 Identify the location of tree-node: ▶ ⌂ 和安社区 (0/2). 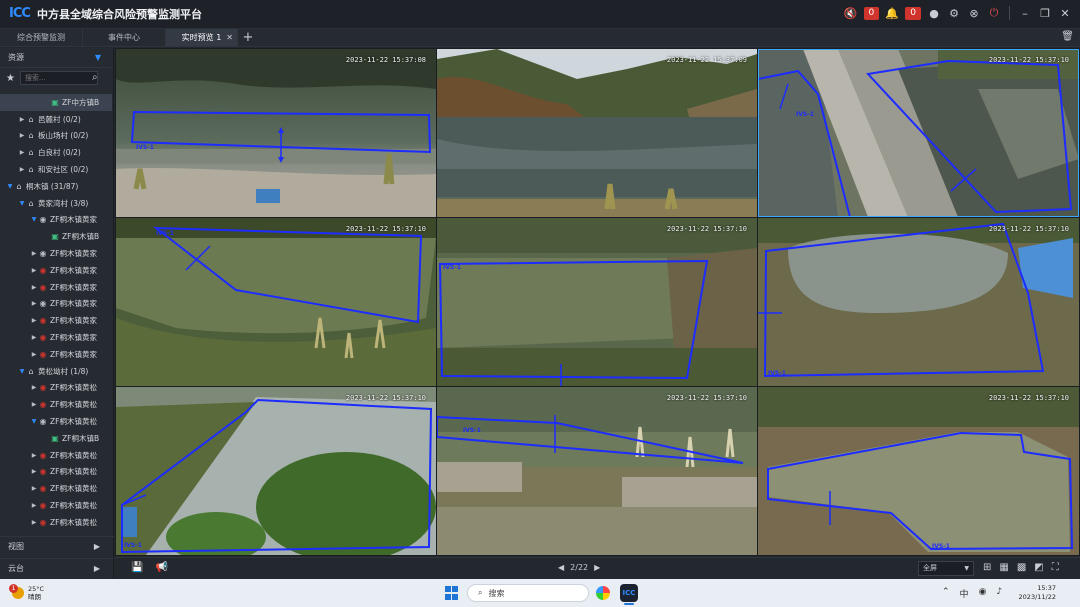
(56, 169).